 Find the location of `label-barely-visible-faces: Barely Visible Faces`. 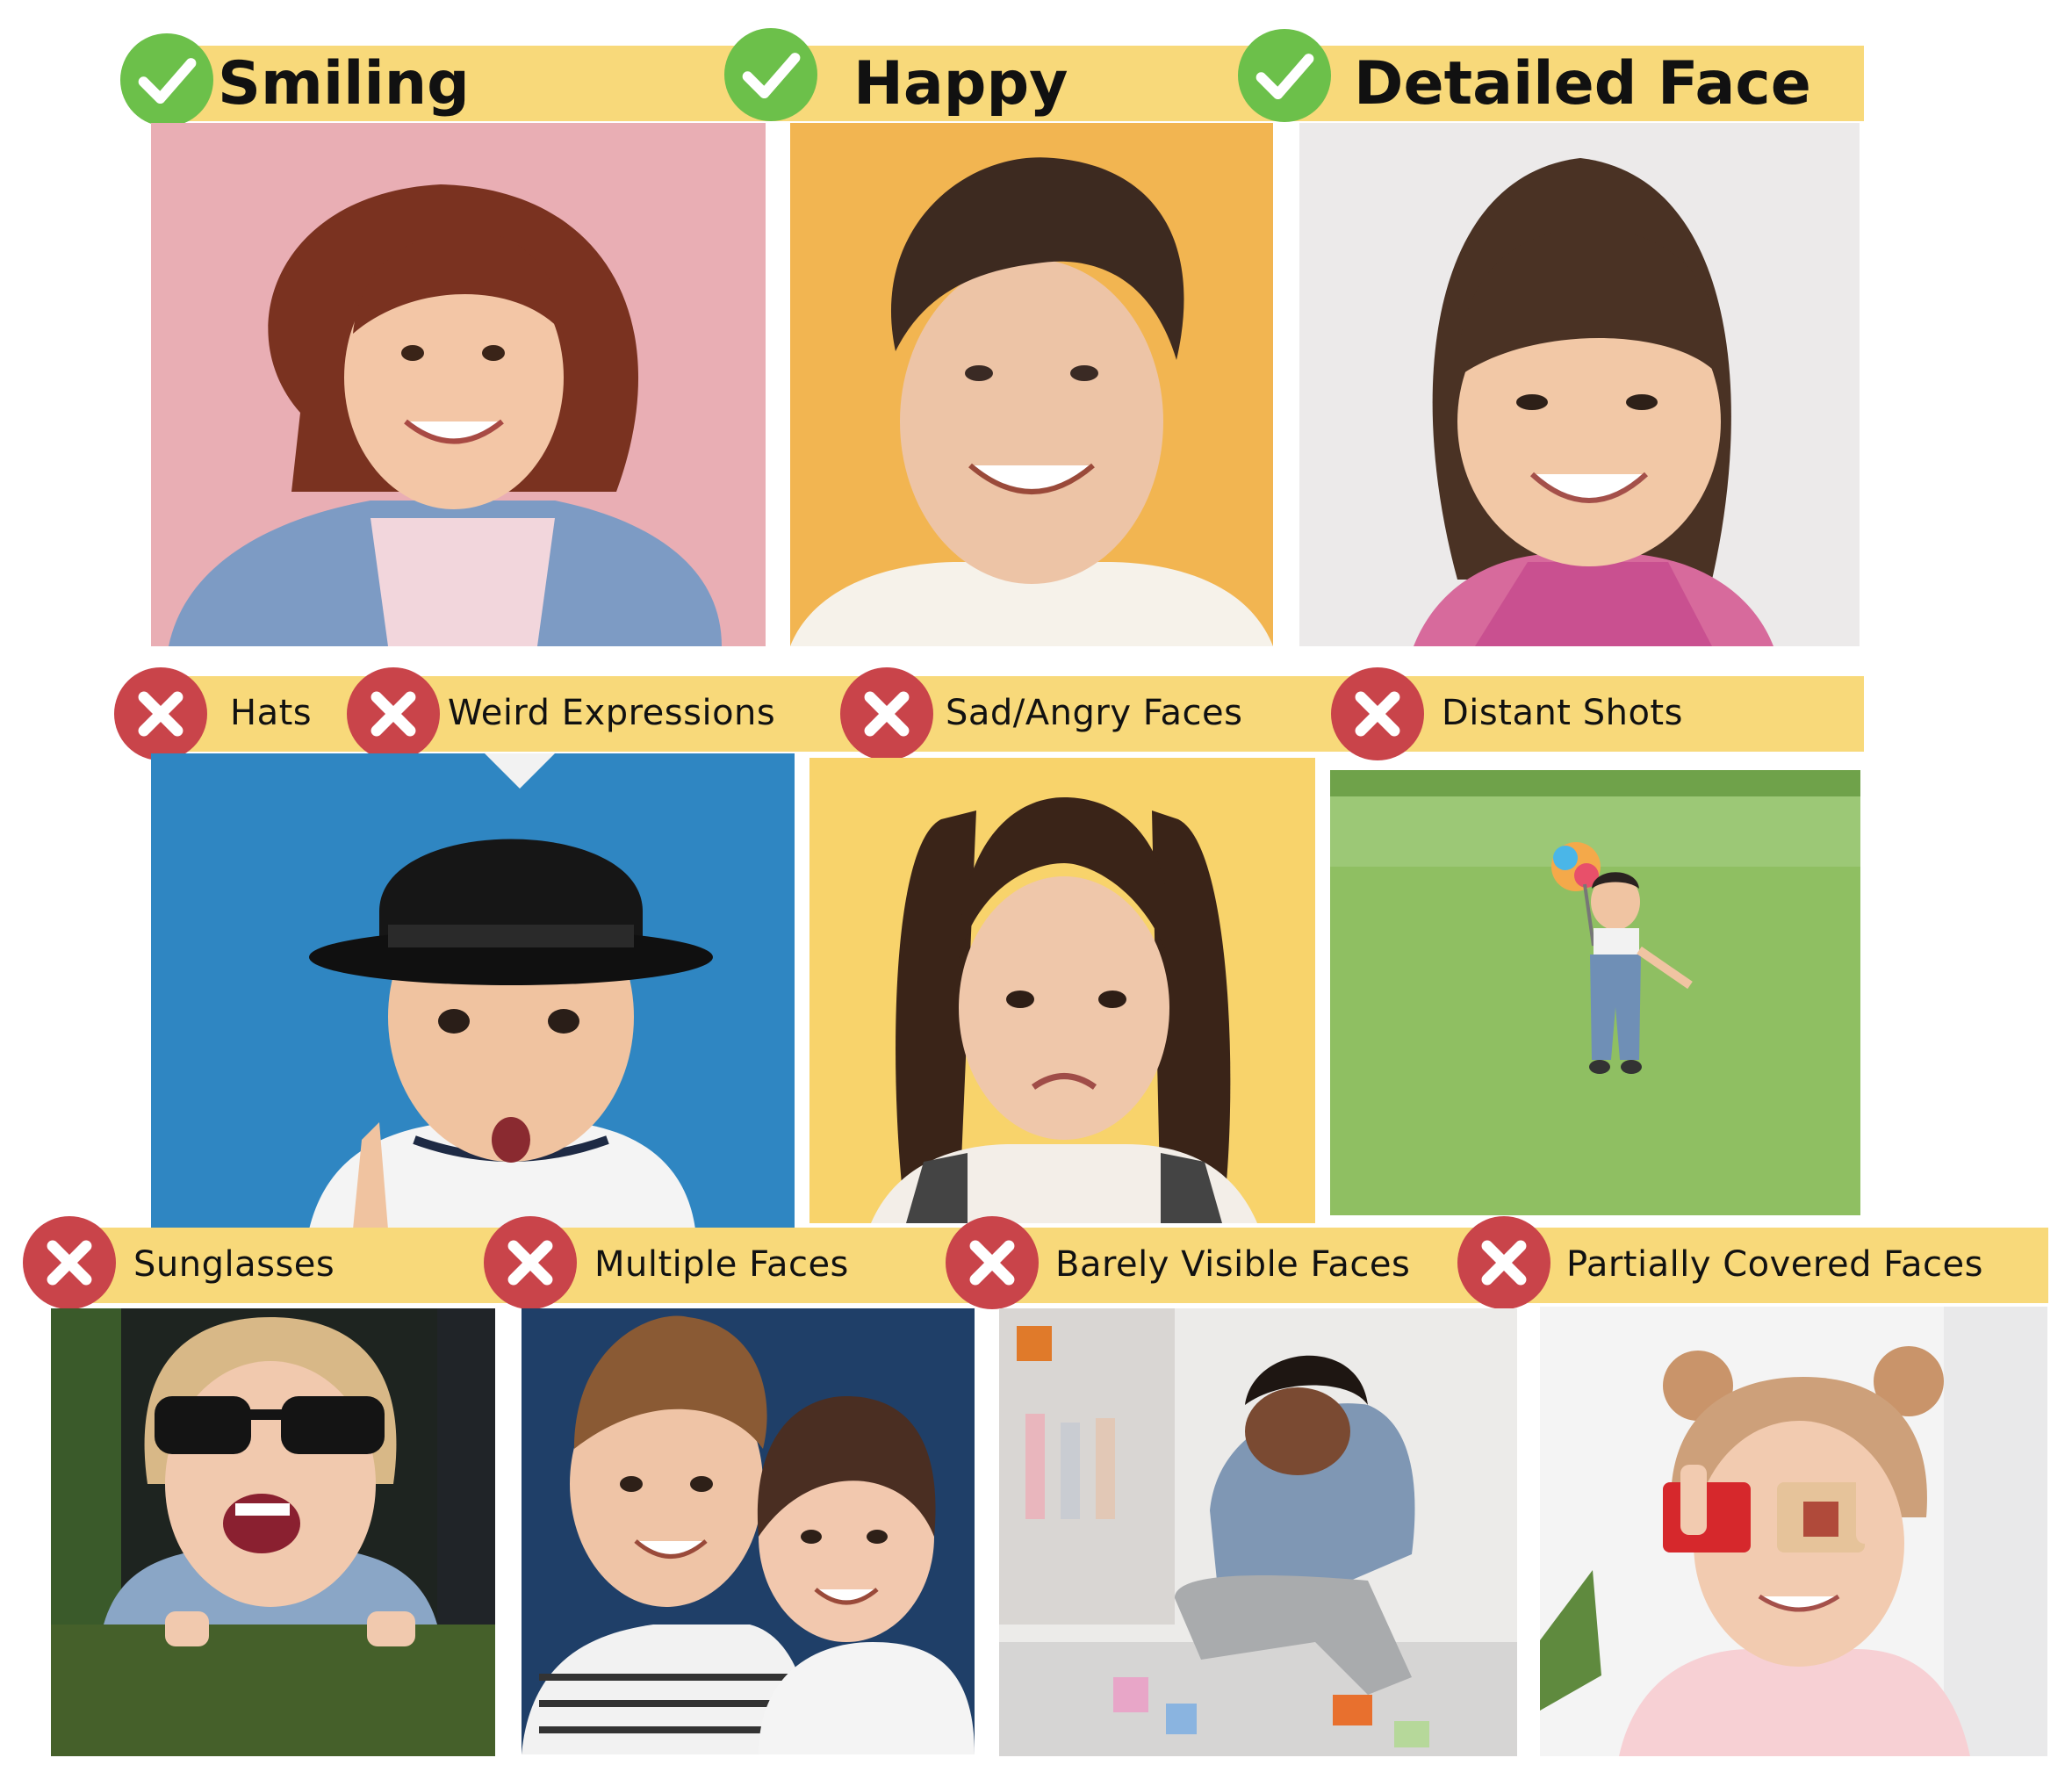

label-barely-visible-faces: Barely Visible Faces is located at coordinates (1233, 1264).